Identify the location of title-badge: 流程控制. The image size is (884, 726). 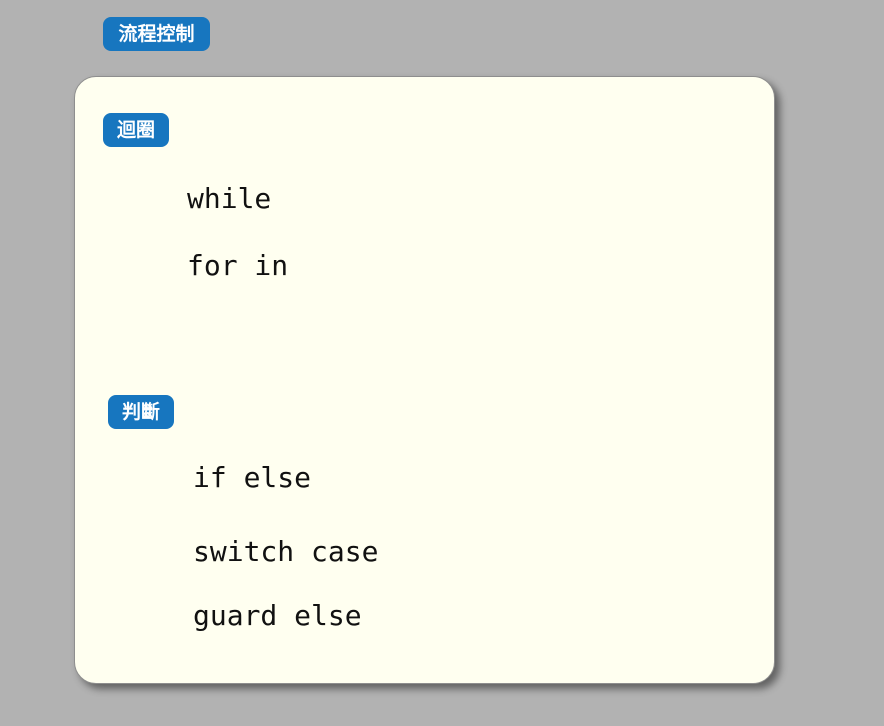
(156, 34).